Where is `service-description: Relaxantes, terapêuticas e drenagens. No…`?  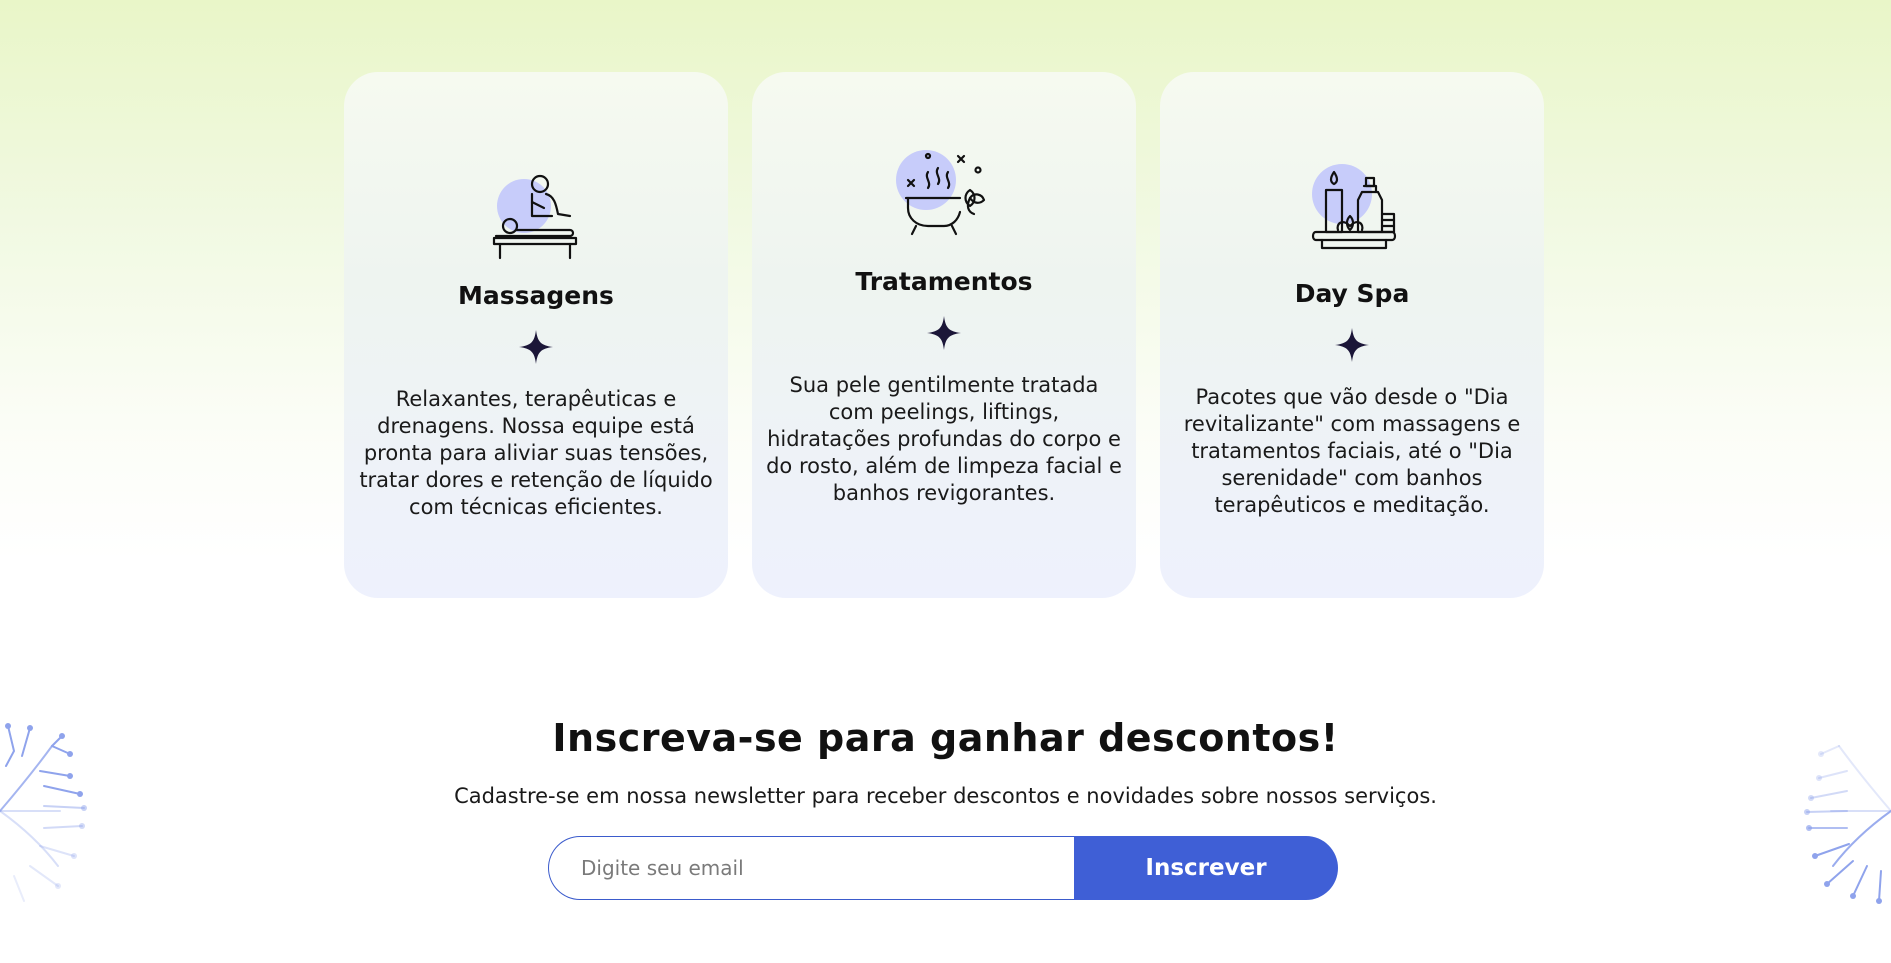
service-description: Relaxantes, terapêuticas e drenagens. No… is located at coordinates (536, 453).